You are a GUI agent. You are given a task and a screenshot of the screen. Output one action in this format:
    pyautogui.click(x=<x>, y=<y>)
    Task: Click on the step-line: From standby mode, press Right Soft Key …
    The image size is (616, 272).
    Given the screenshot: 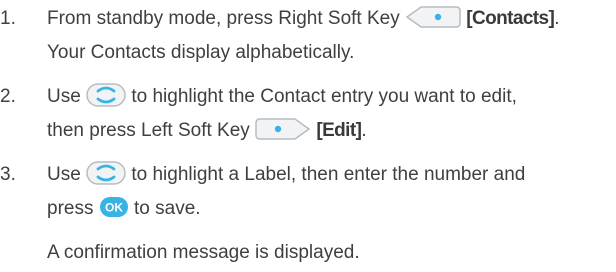 What is the action you would take?
    pyautogui.click(x=303, y=19)
    